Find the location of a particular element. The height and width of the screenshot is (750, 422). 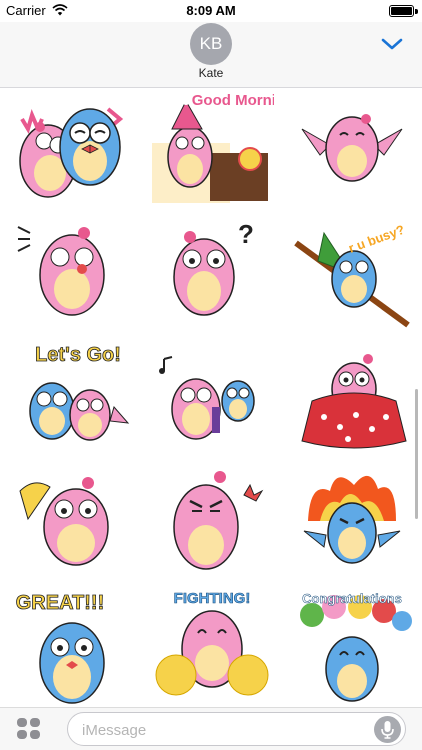

sticker-owl-lets-go: Let's Go! is located at coordinates (72, 399).